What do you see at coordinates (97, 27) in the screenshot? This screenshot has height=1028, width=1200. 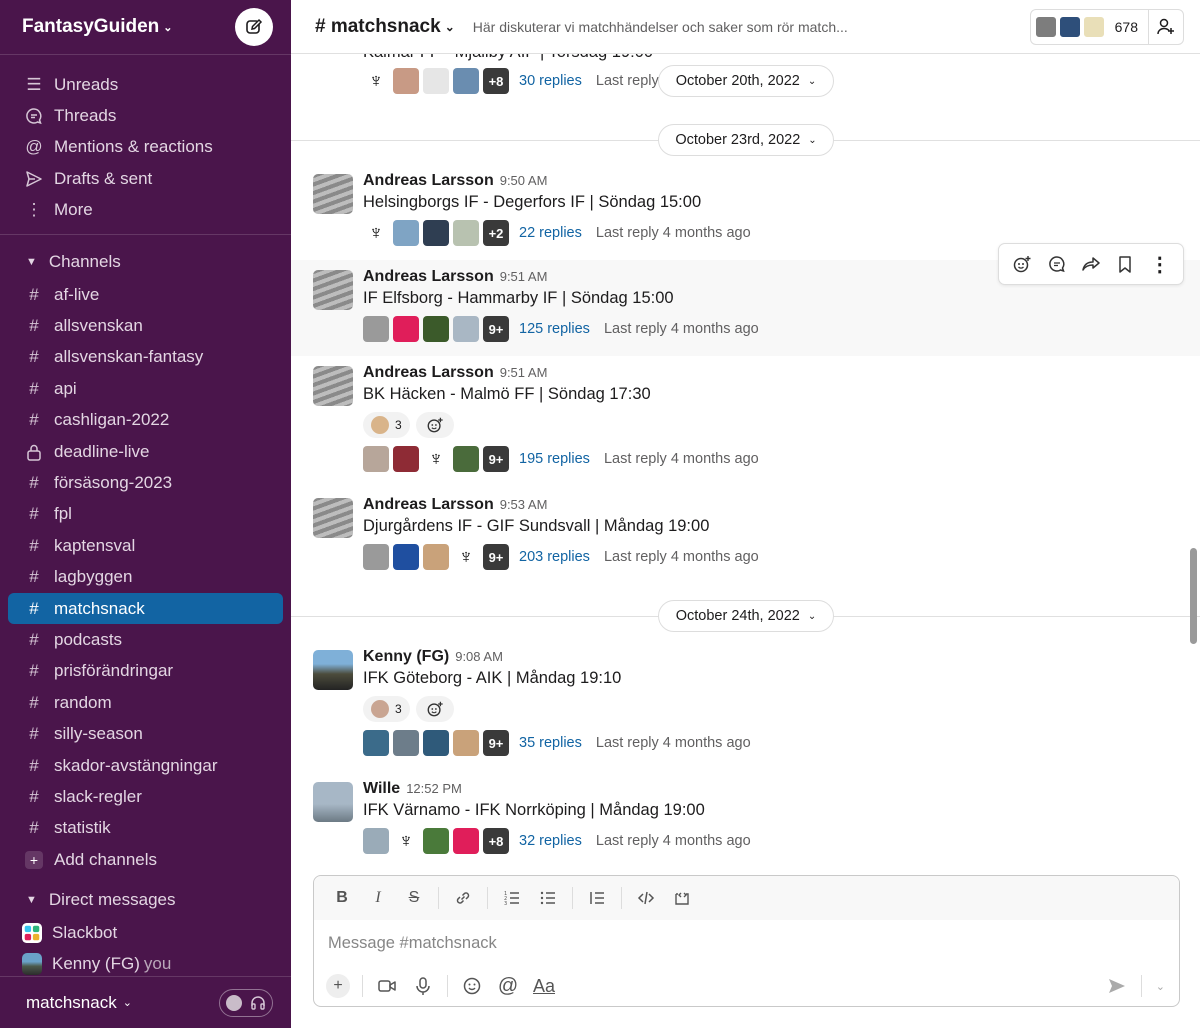 I see `workspace-name: FantasyGuiden ⌄` at bounding box center [97, 27].